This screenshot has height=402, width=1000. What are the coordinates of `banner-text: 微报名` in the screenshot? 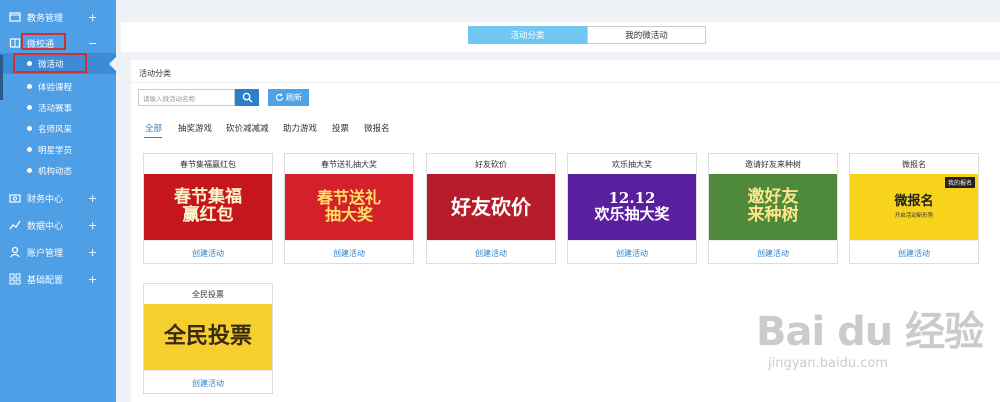 It's located at (914, 201).